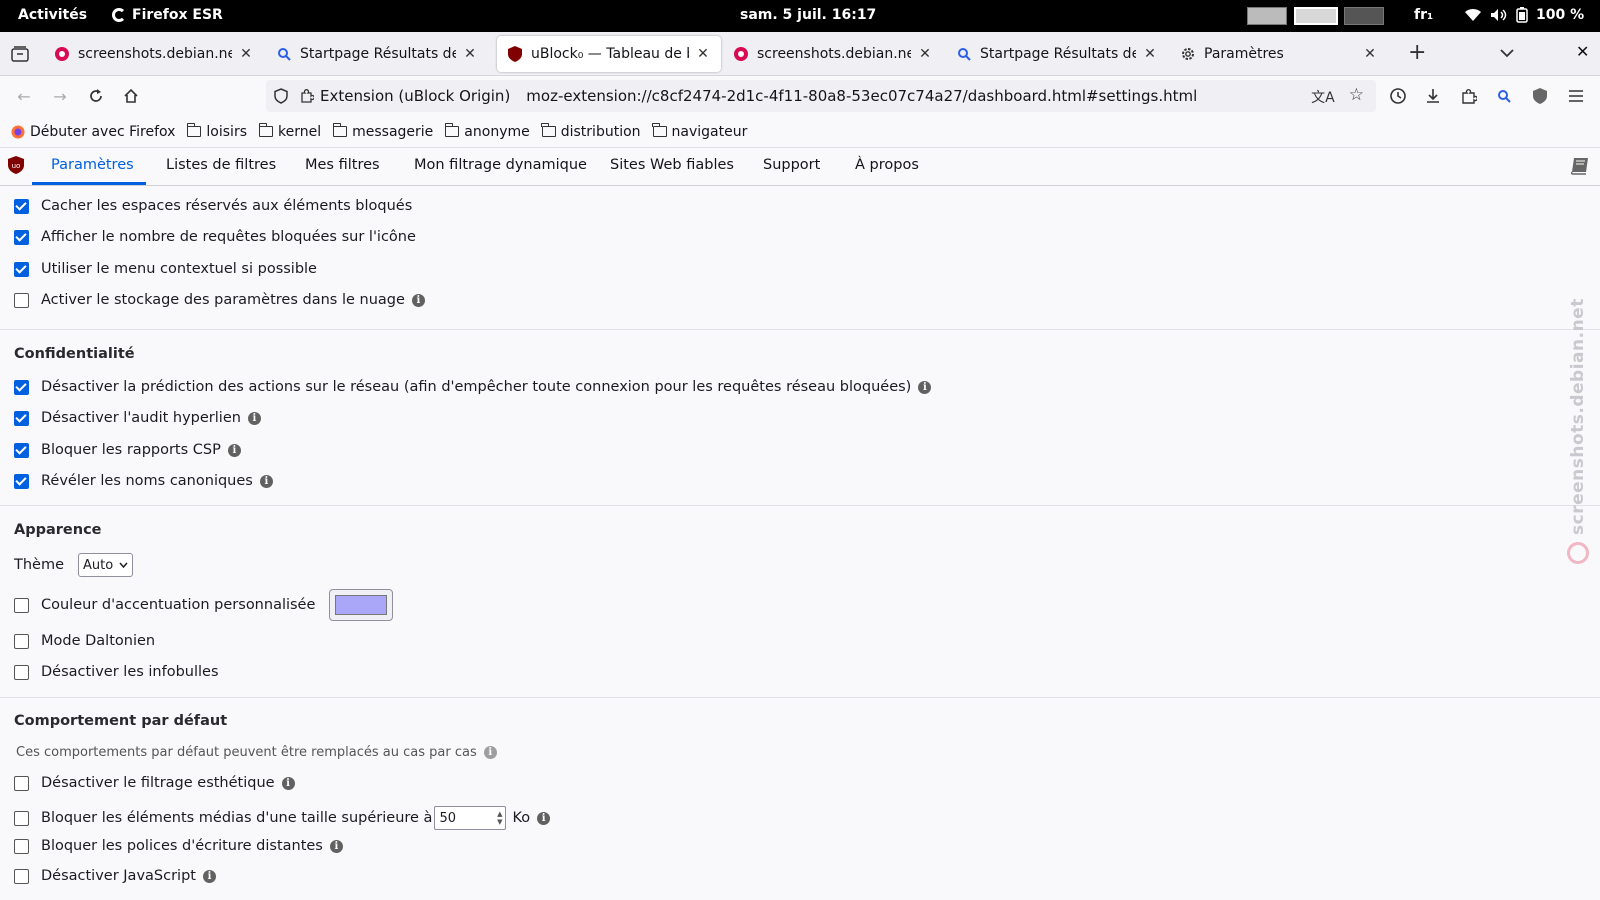  Describe the element at coordinates (281, 96) in the screenshot. I see `tracking-protection-shield-icon` at that location.